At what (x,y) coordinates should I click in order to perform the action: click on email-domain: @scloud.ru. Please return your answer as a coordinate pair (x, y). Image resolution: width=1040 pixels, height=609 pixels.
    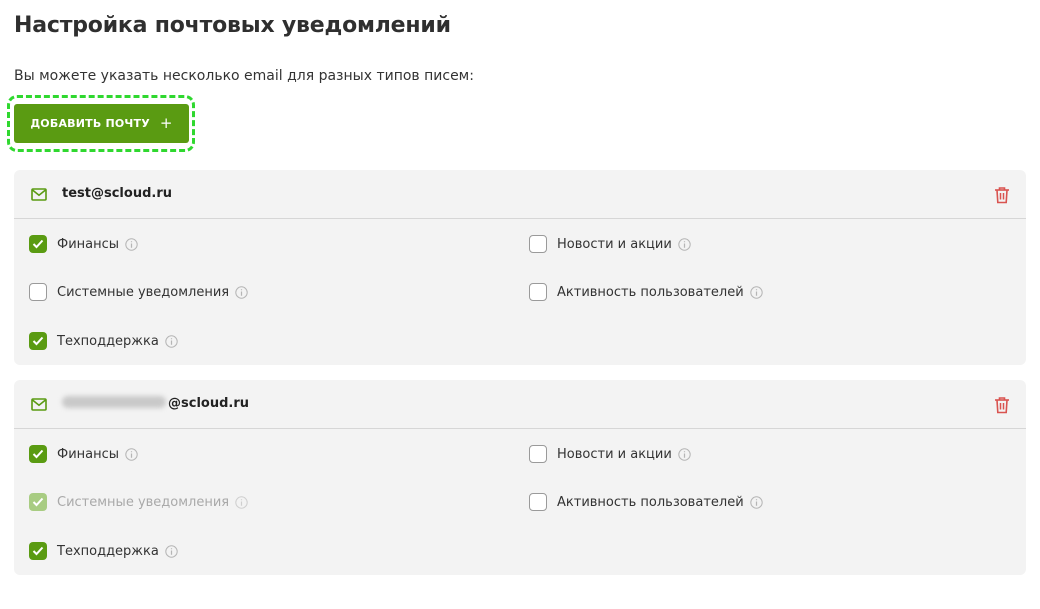
    Looking at the image, I should click on (208, 403).